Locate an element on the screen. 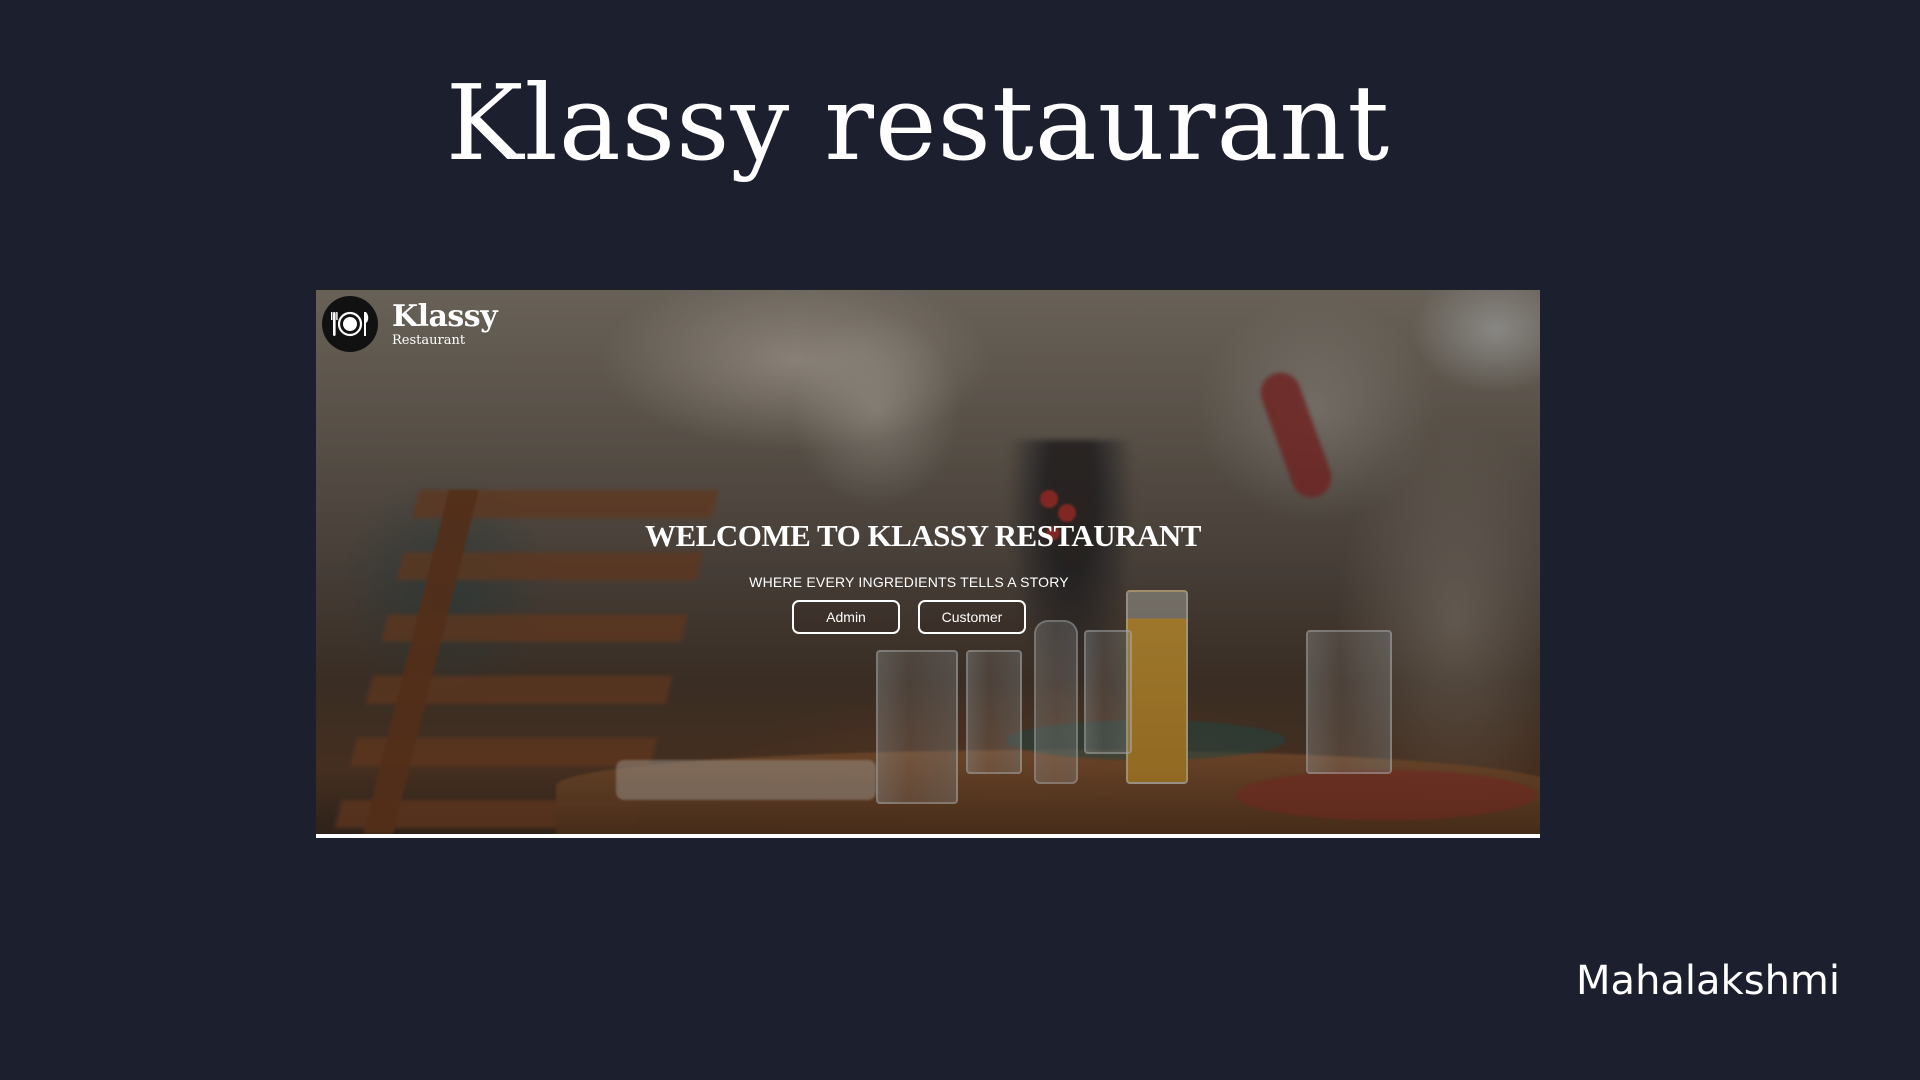  slide-title: Klassy restaurant is located at coordinates (918, 123).